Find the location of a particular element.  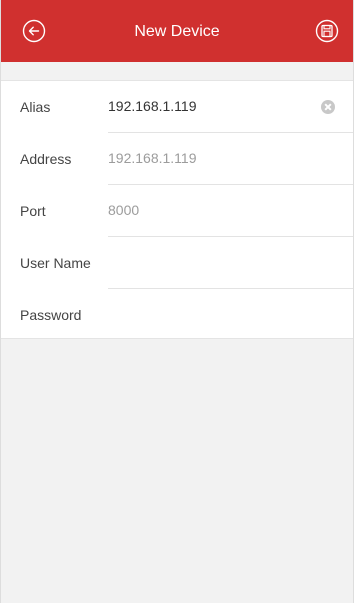

save-icon is located at coordinates (327, 31).